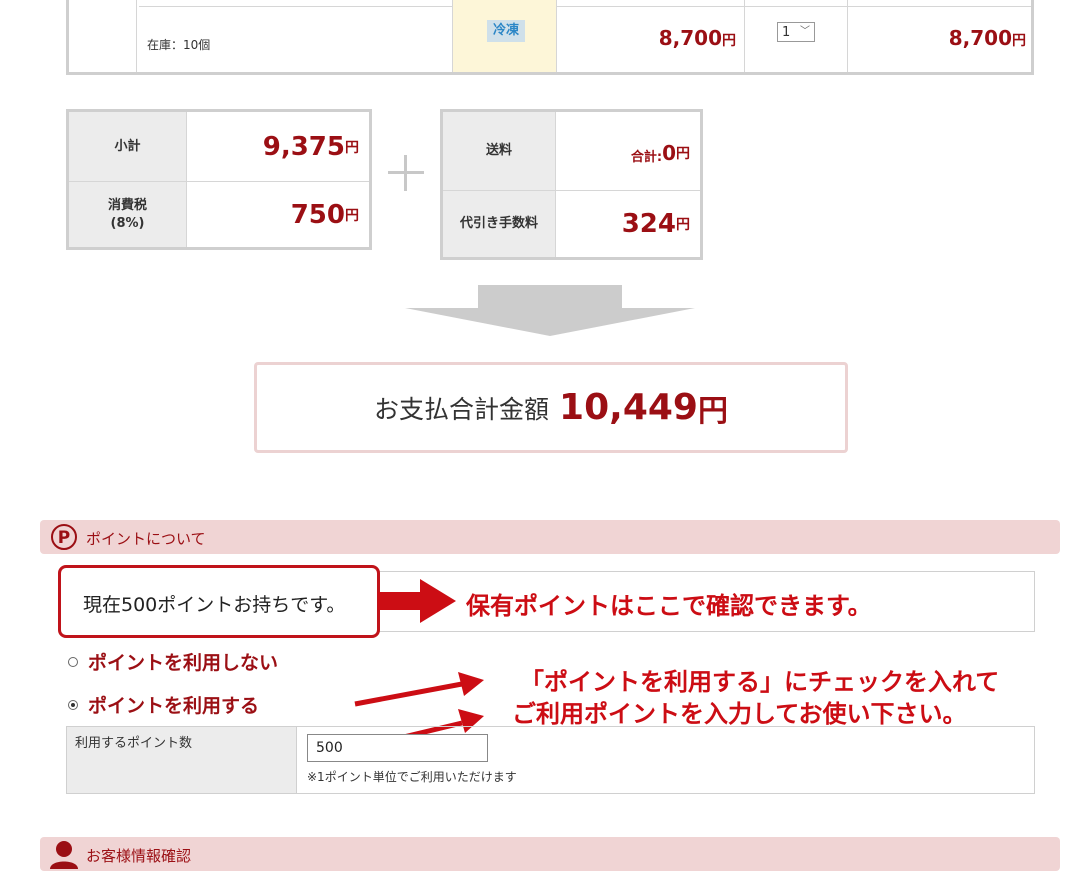  Describe the element at coordinates (571, 184) in the screenshot. I see `shipping-box: 送料 合計: 0 円 代引き手数料 324 円` at that location.